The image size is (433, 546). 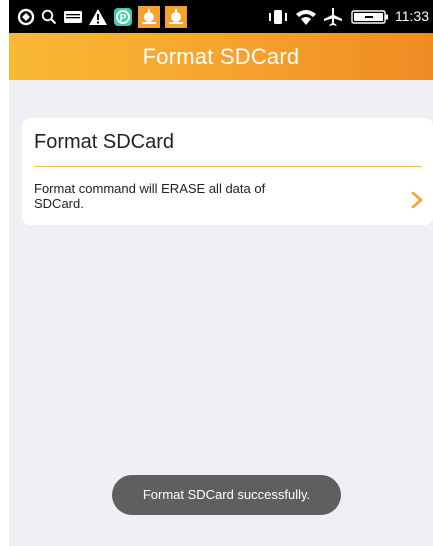 What do you see at coordinates (49, 16) in the screenshot?
I see `search-icon` at bounding box center [49, 16].